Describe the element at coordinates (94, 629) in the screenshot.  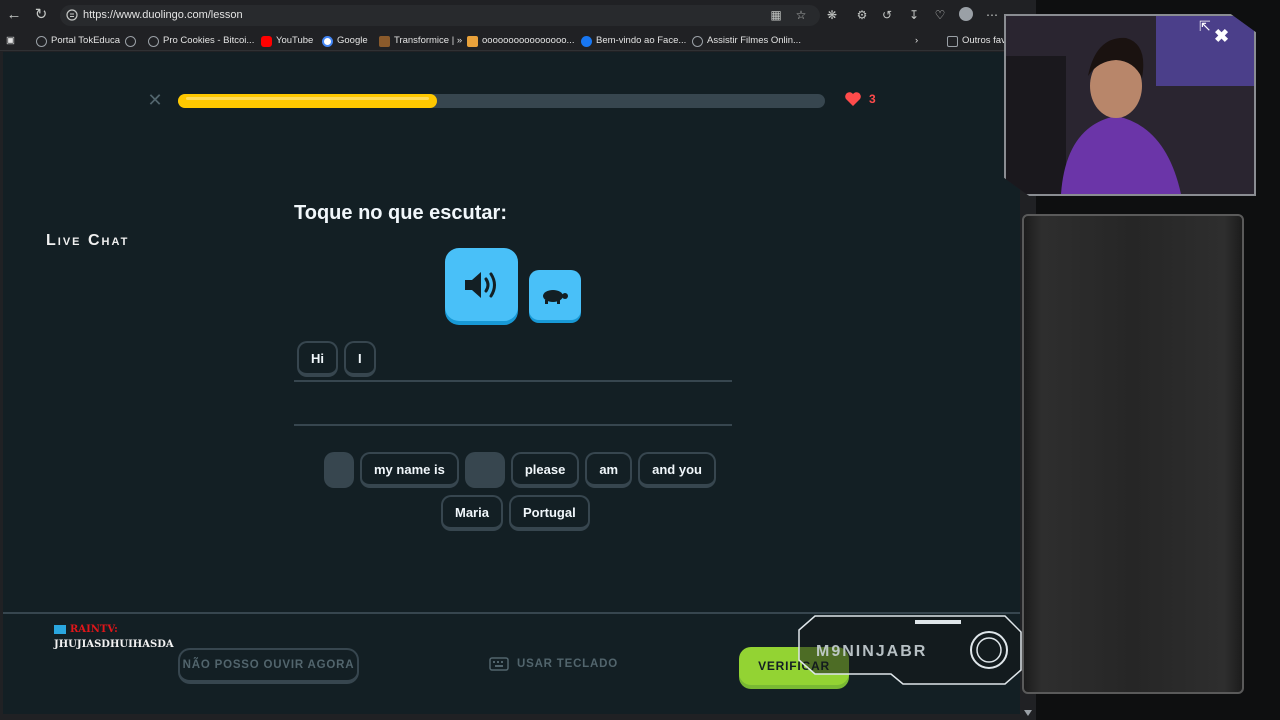
I see `chat-username-text: RAINTV:` at that location.